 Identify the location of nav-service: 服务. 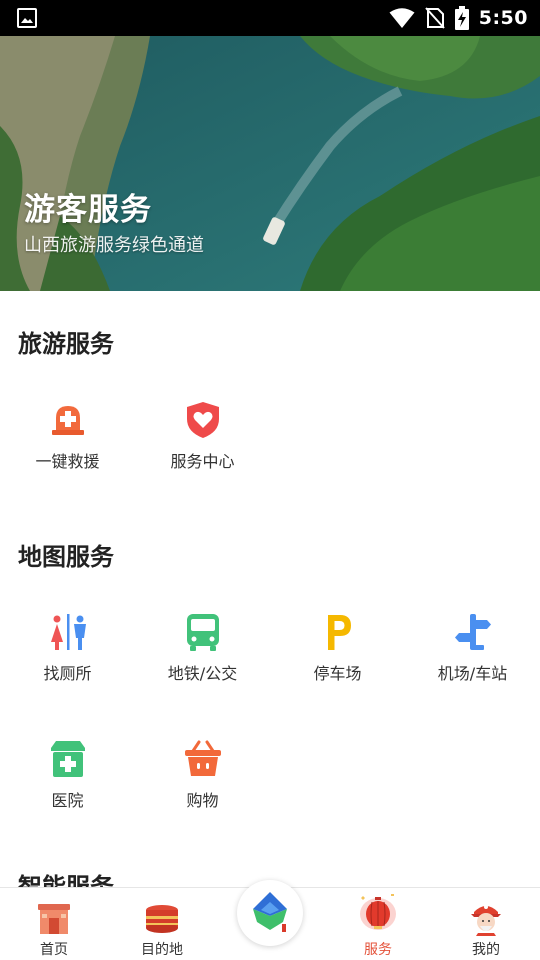
(378, 924).